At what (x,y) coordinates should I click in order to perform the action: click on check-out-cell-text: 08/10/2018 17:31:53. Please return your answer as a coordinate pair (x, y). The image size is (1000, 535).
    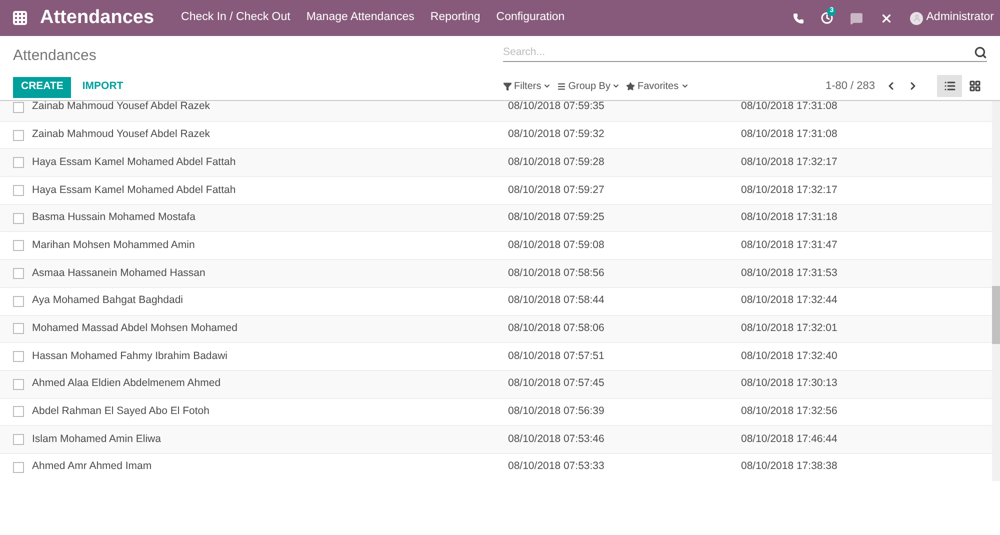
    Looking at the image, I should click on (789, 273).